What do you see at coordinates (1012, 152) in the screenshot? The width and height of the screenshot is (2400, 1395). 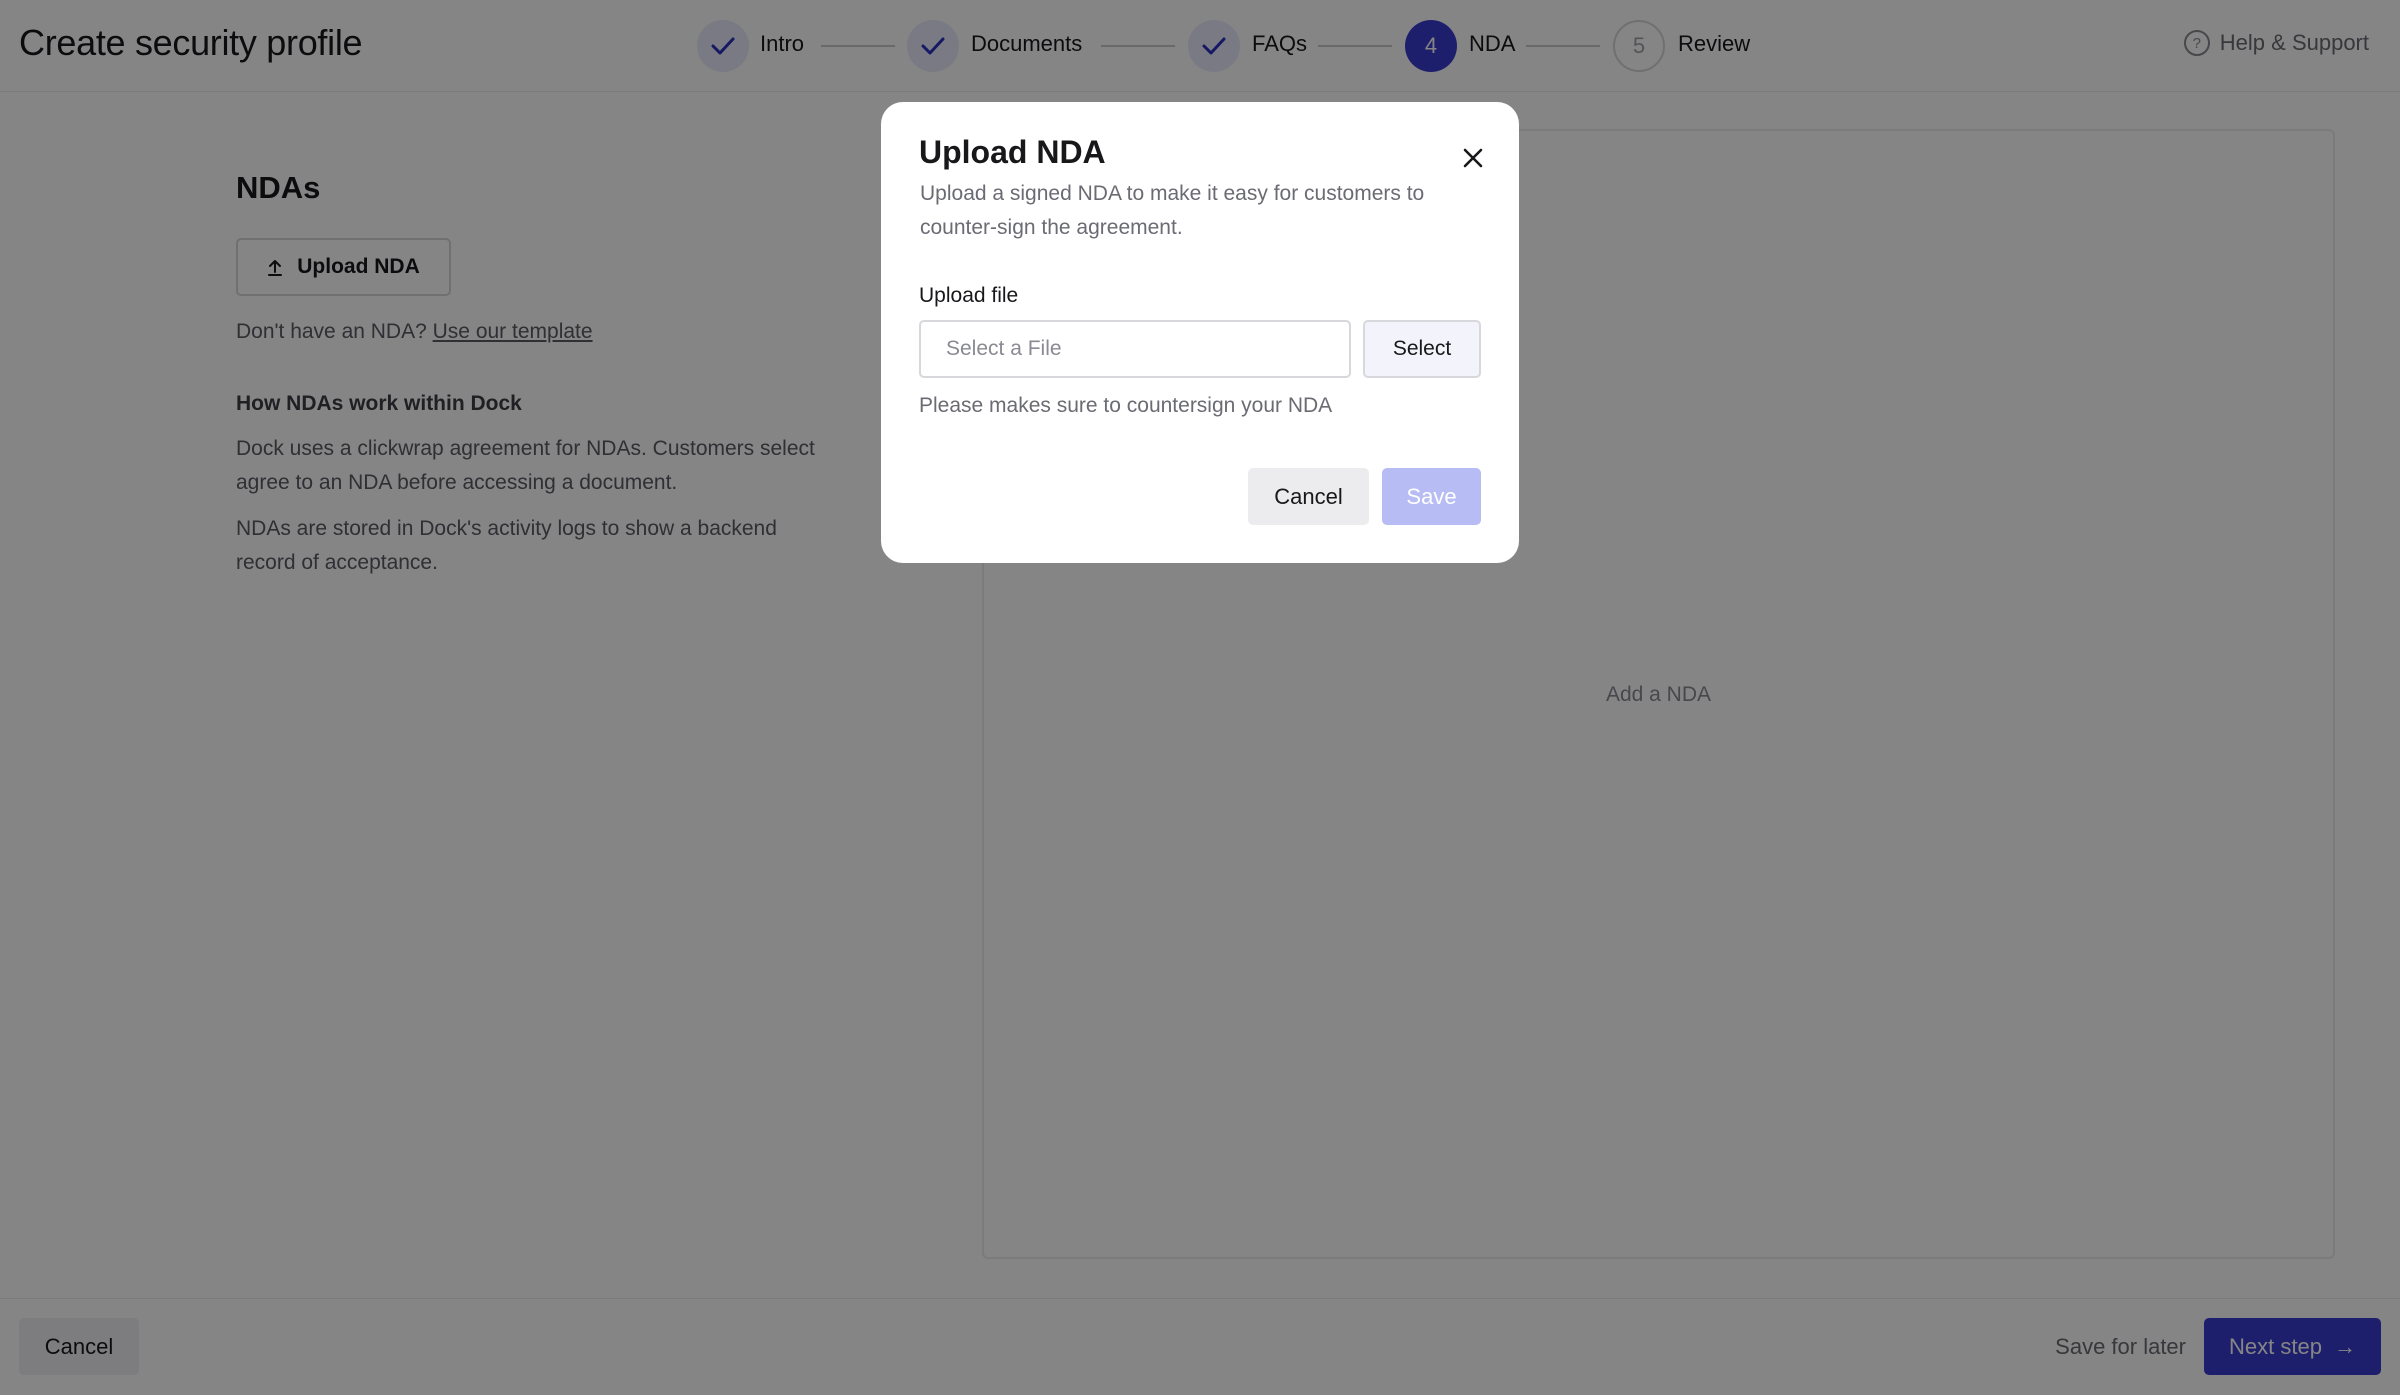 I see `dialog-title: Upload NDA` at bounding box center [1012, 152].